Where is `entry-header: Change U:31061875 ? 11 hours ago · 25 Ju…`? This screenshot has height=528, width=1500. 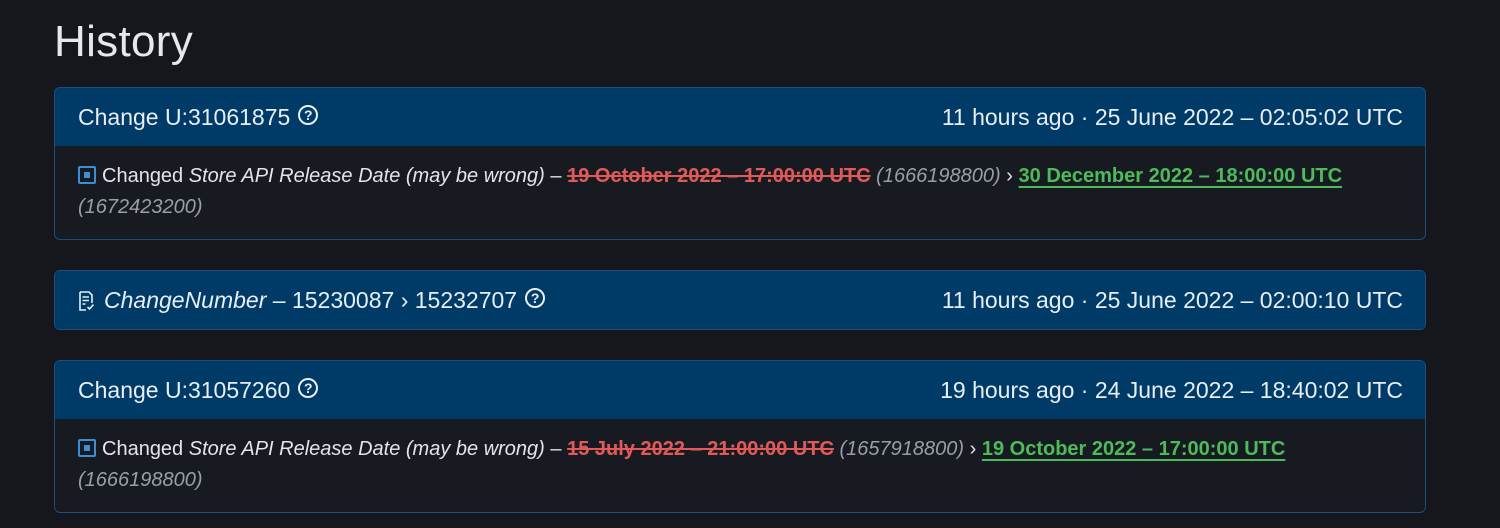
entry-header: Change U:31061875 ? 11 hours ago · 25 Ju… is located at coordinates (740, 117).